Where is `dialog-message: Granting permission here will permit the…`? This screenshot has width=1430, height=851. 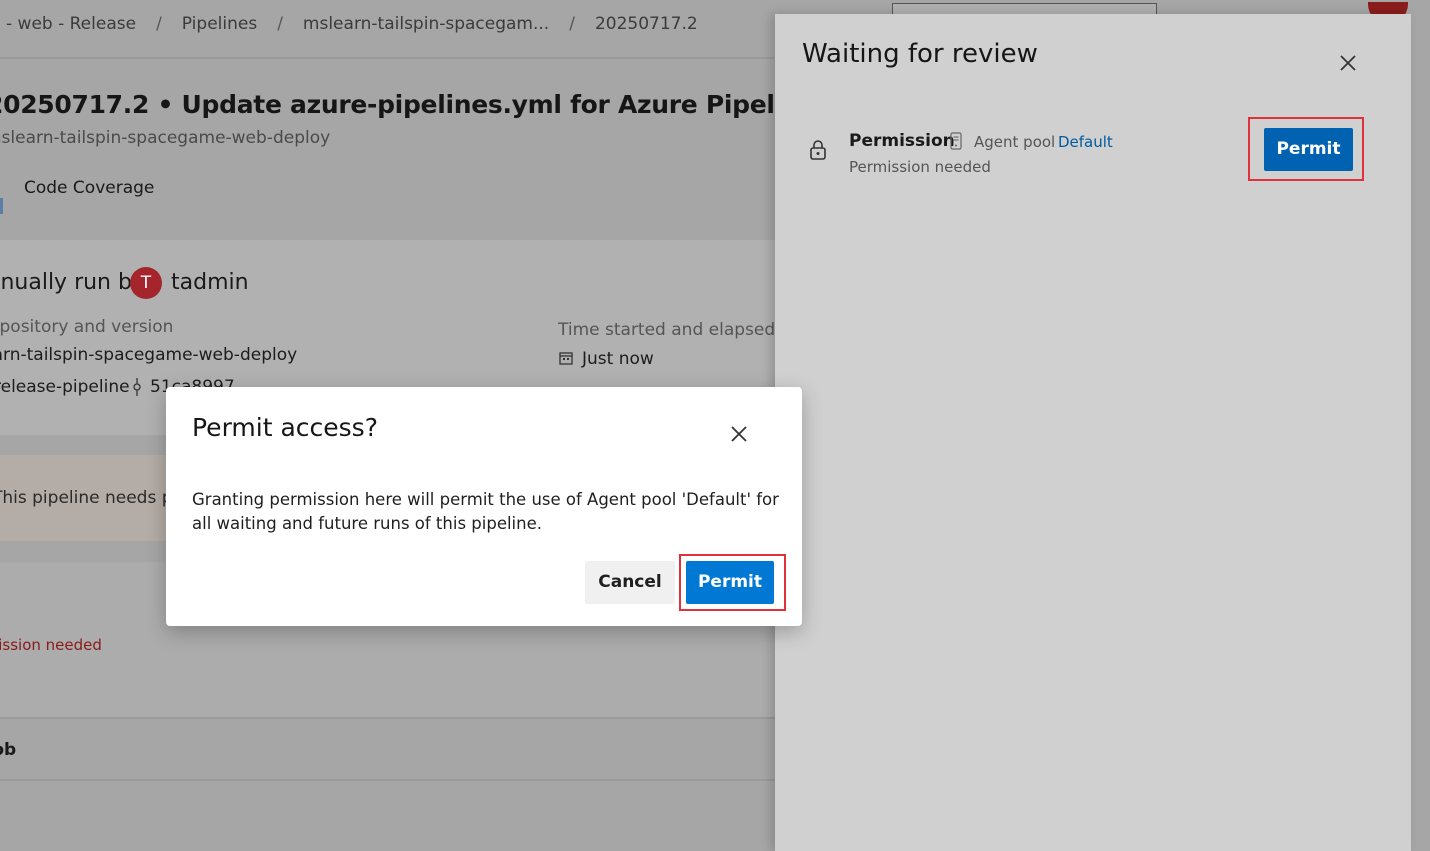
dialog-message: Granting permission here will permit the… is located at coordinates (485, 511).